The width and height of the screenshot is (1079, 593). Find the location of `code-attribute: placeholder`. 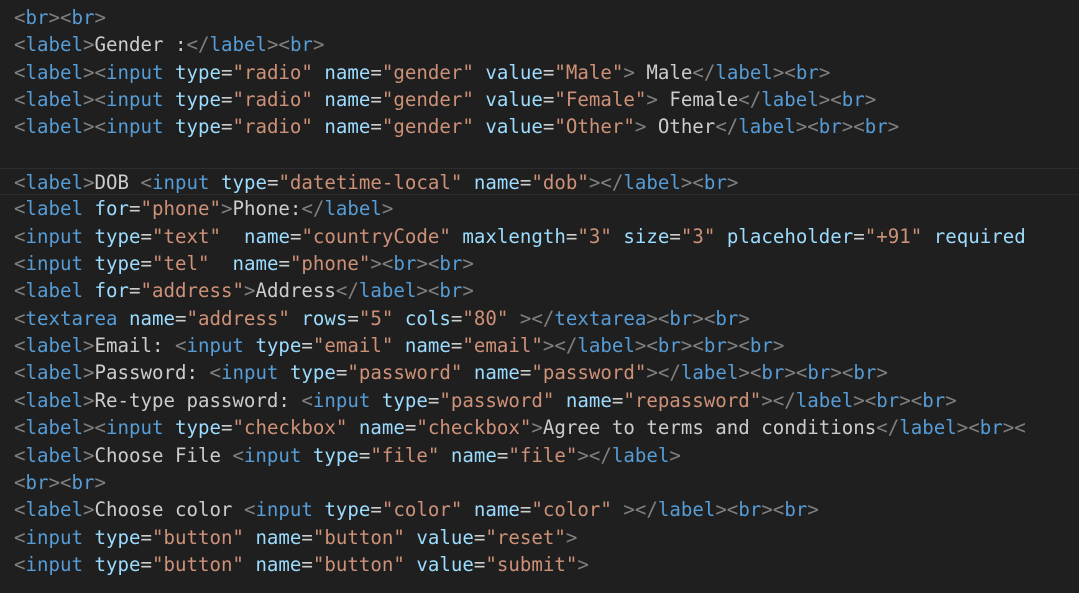

code-attribute: placeholder is located at coordinates (790, 236).